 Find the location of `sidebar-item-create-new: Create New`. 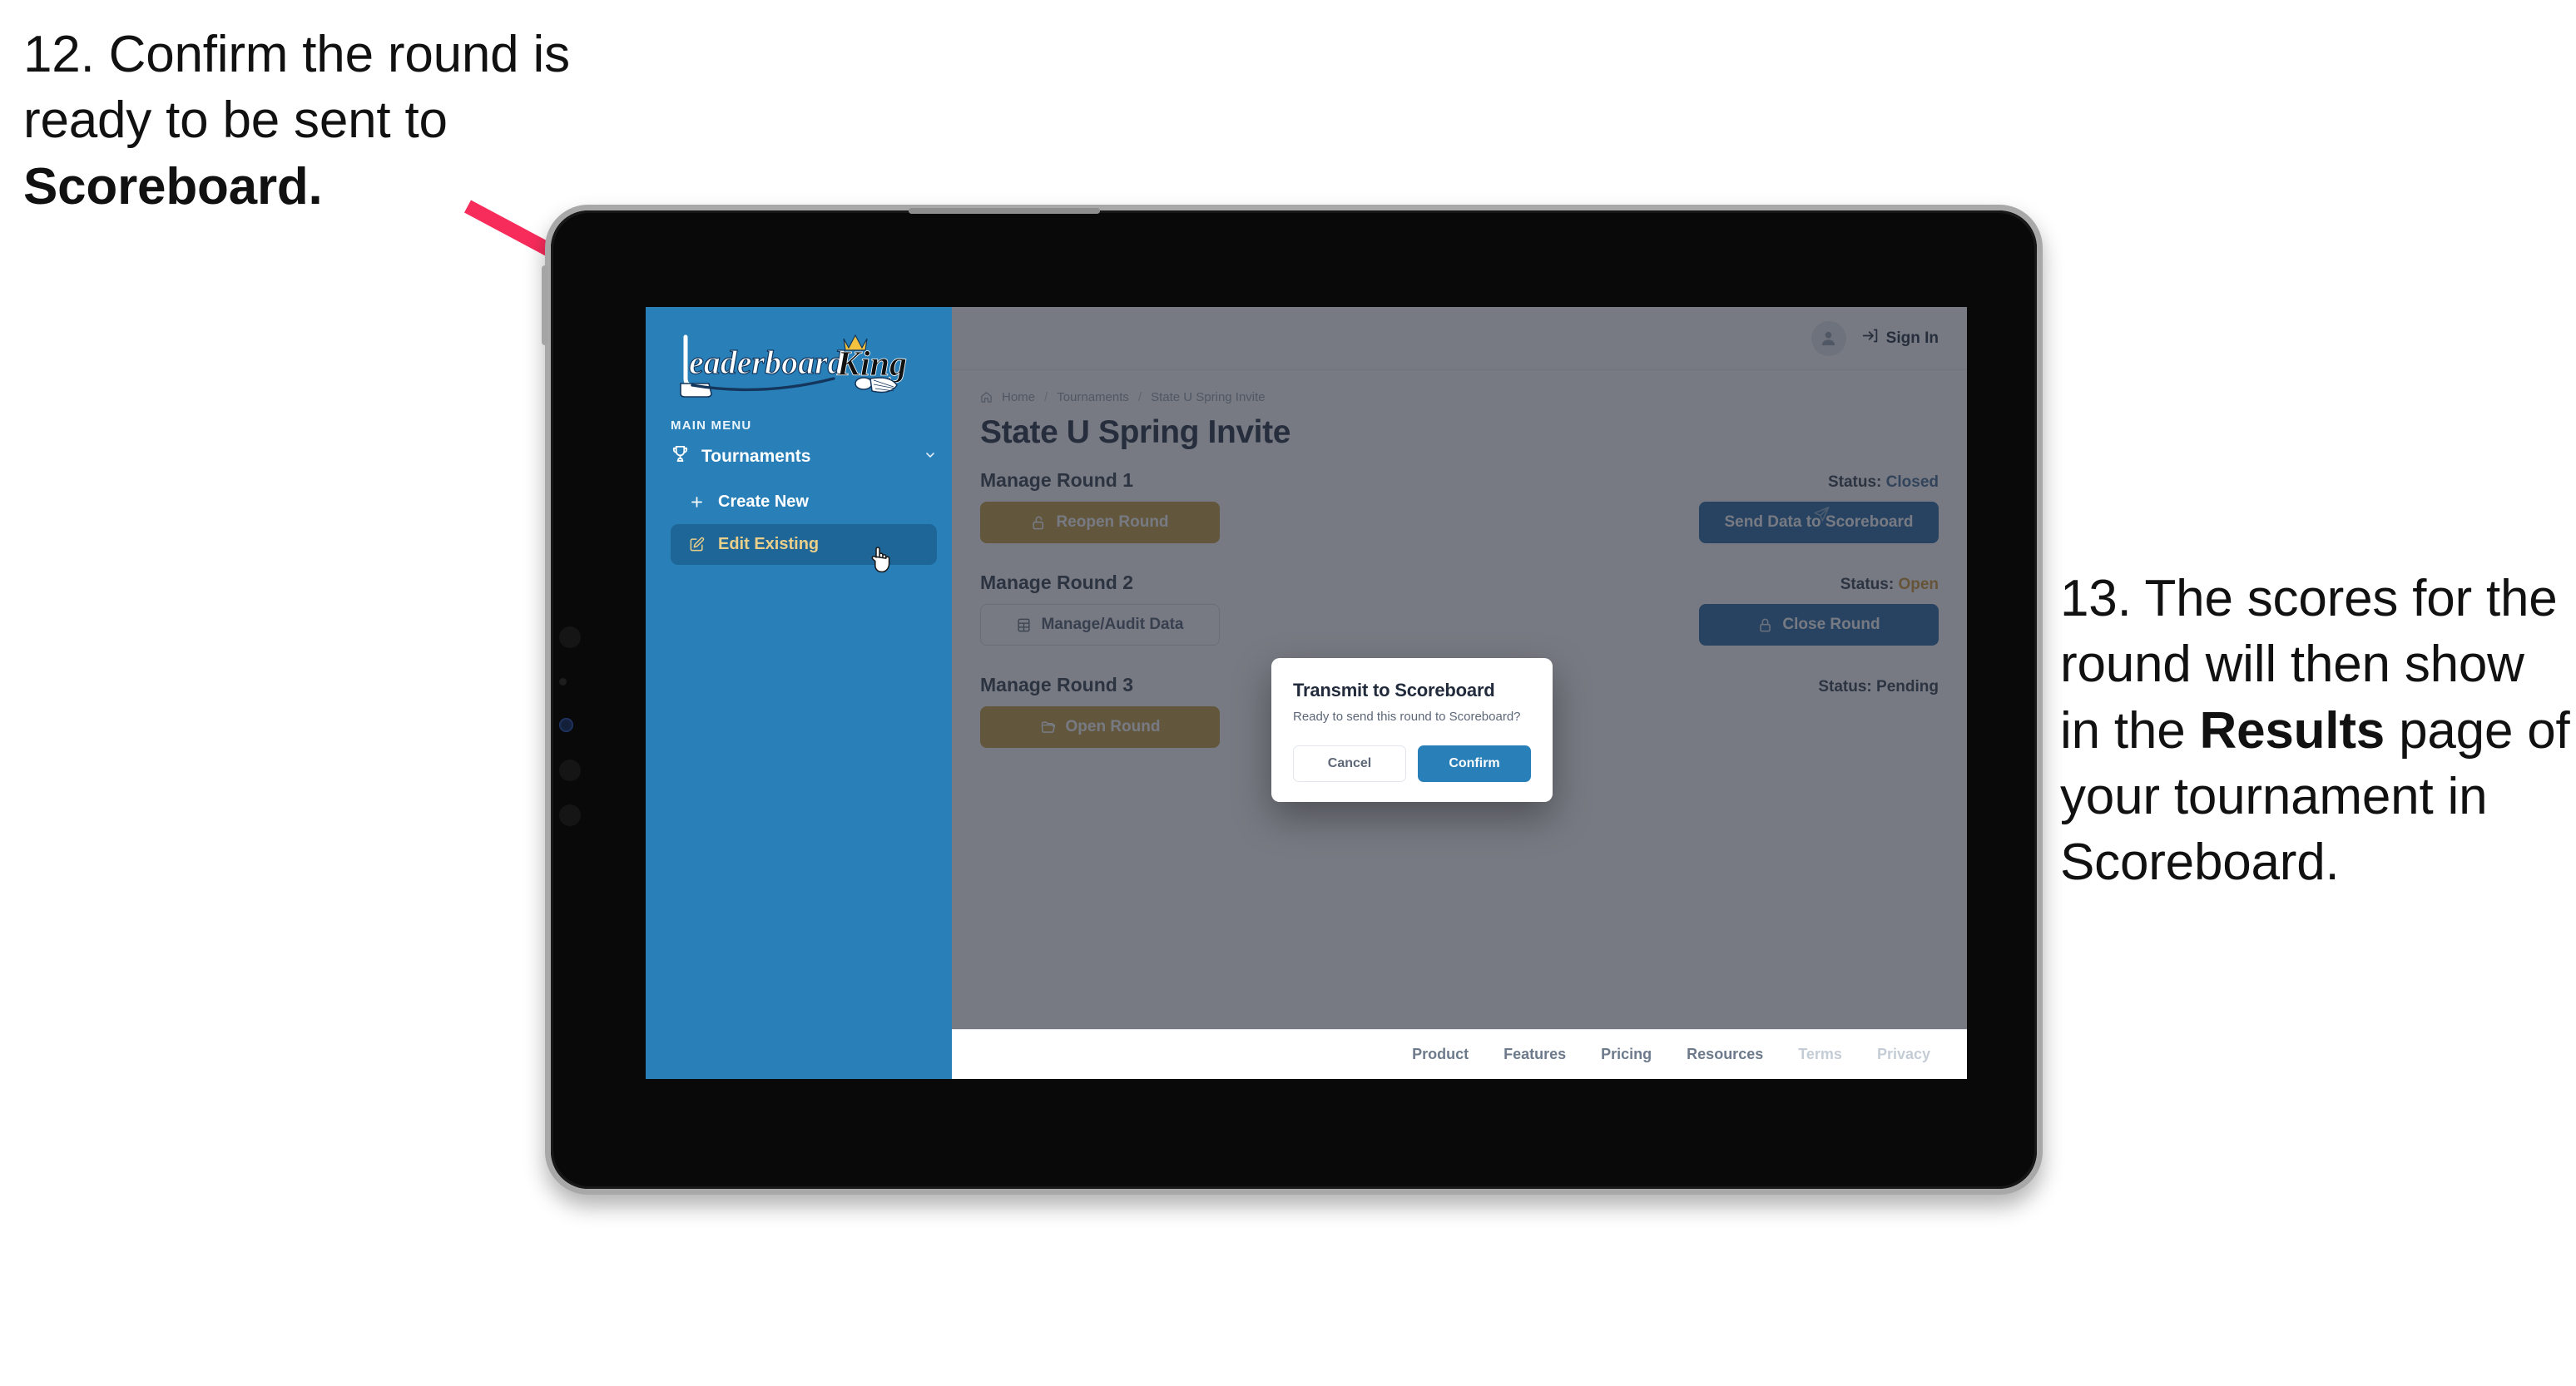

sidebar-item-create-new: Create New is located at coordinates (804, 502).